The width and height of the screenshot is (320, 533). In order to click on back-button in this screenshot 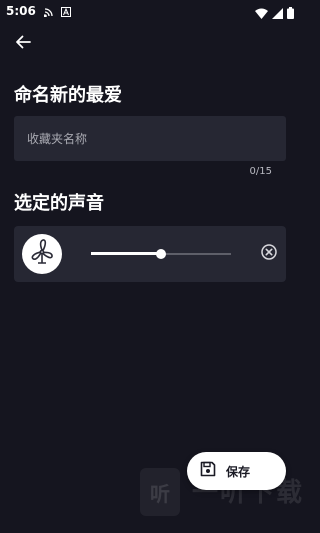, I will do `click(23, 43)`.